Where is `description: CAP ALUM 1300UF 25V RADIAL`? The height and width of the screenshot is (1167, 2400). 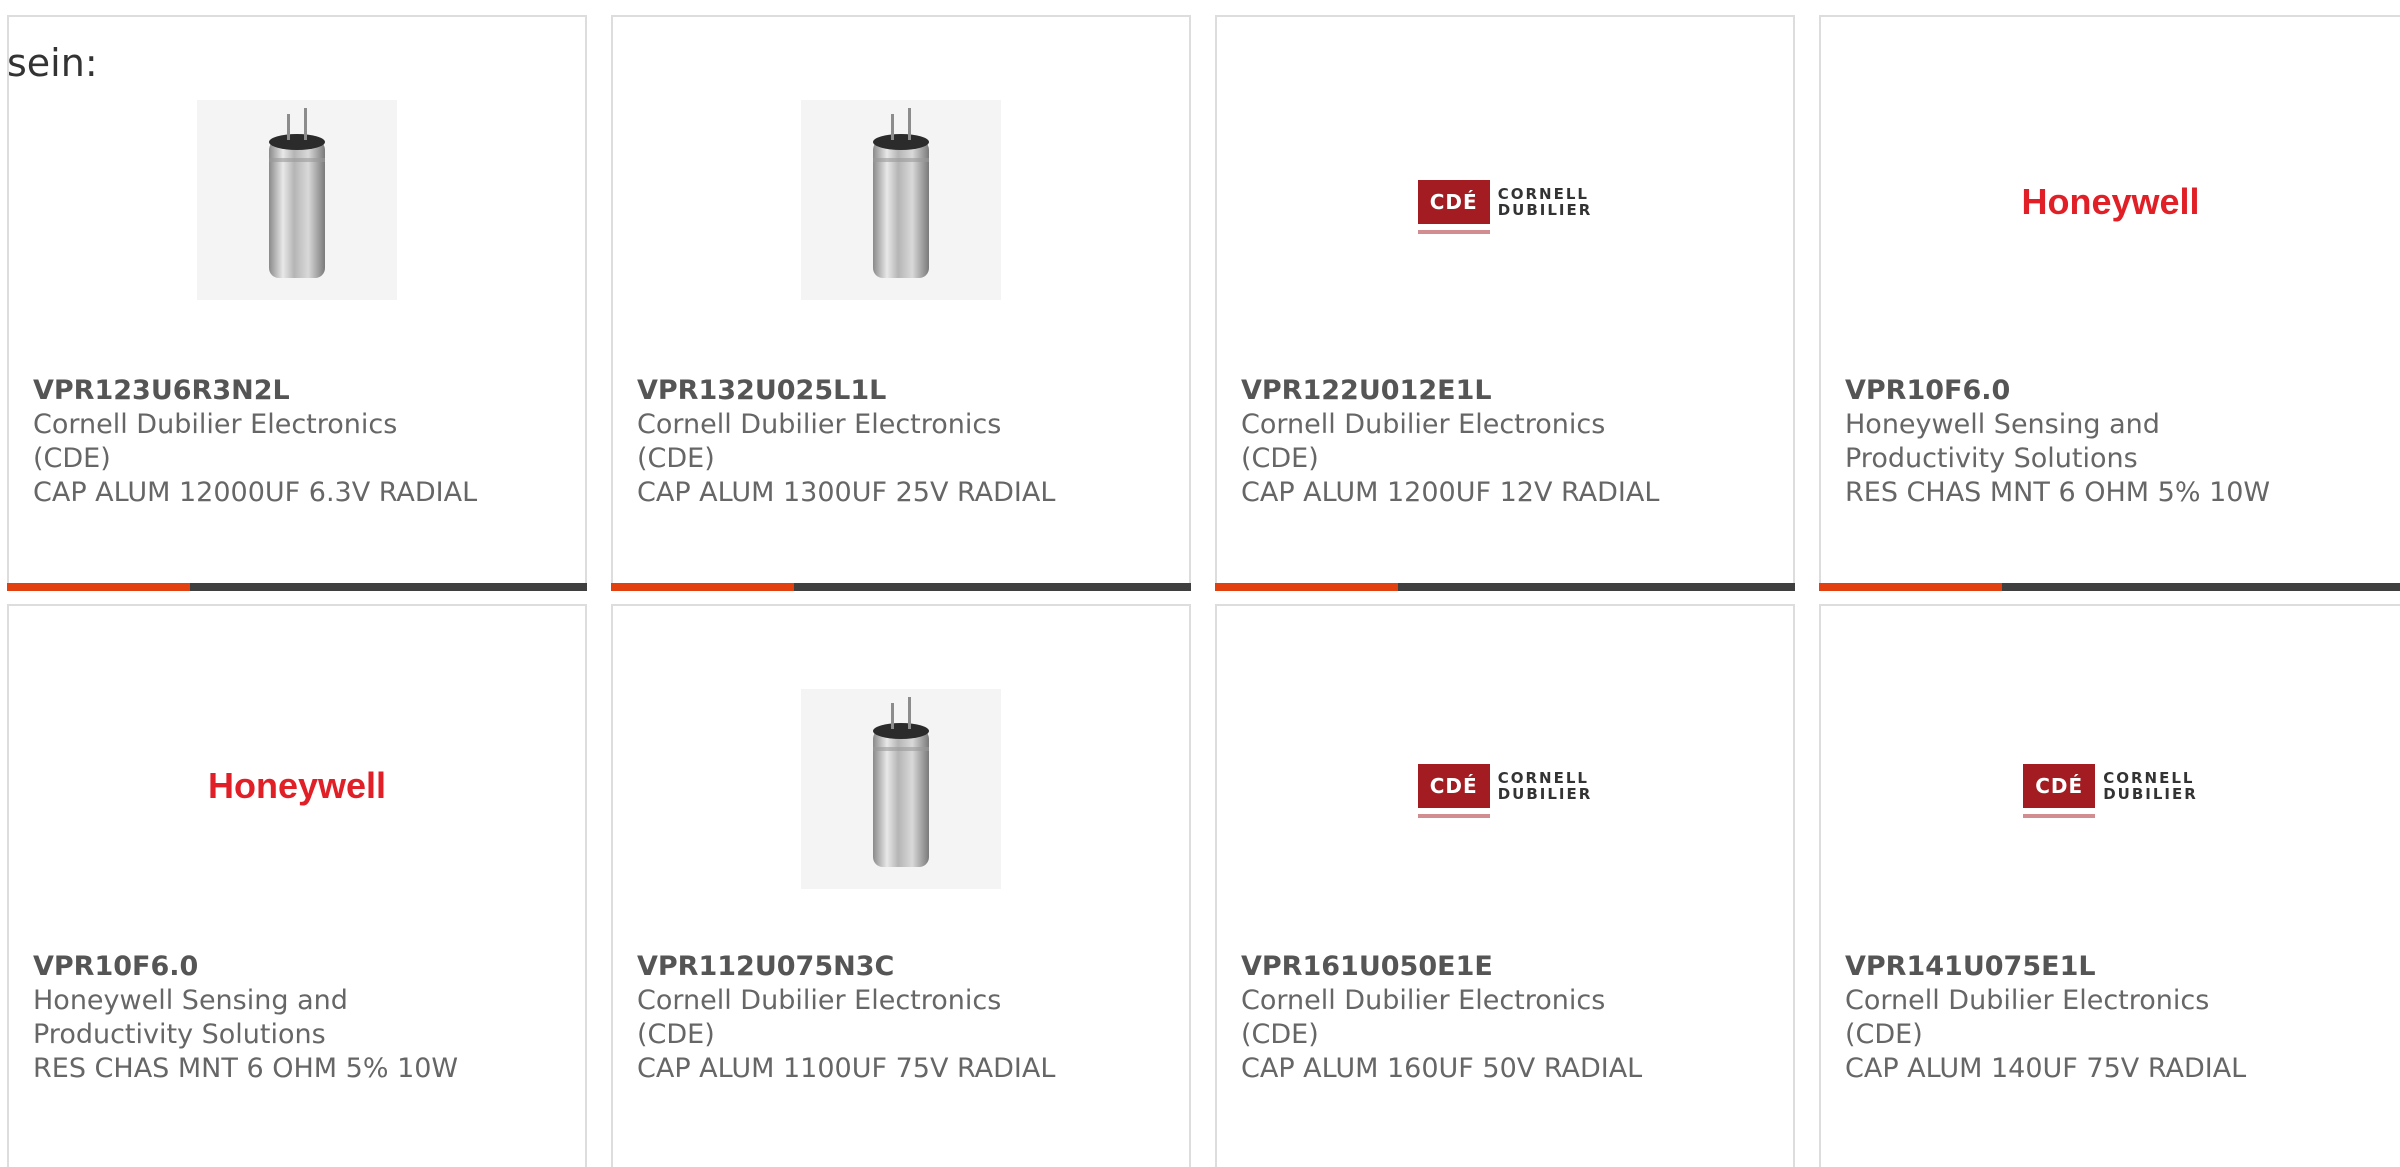 description: CAP ALUM 1300UF 25V RADIAL is located at coordinates (846, 492).